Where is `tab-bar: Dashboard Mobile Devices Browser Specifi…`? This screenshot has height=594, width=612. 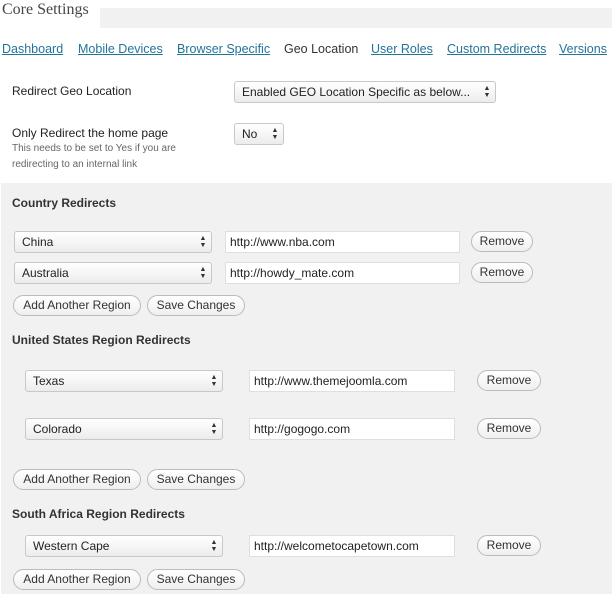 tab-bar: Dashboard Mobile Devices Browser Specifi… is located at coordinates (306, 52).